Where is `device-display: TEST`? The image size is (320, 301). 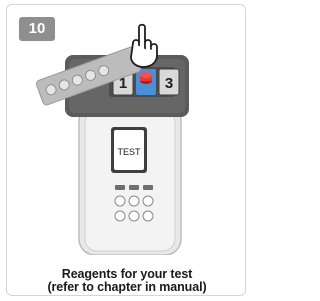 device-display: TEST is located at coordinates (129, 150).